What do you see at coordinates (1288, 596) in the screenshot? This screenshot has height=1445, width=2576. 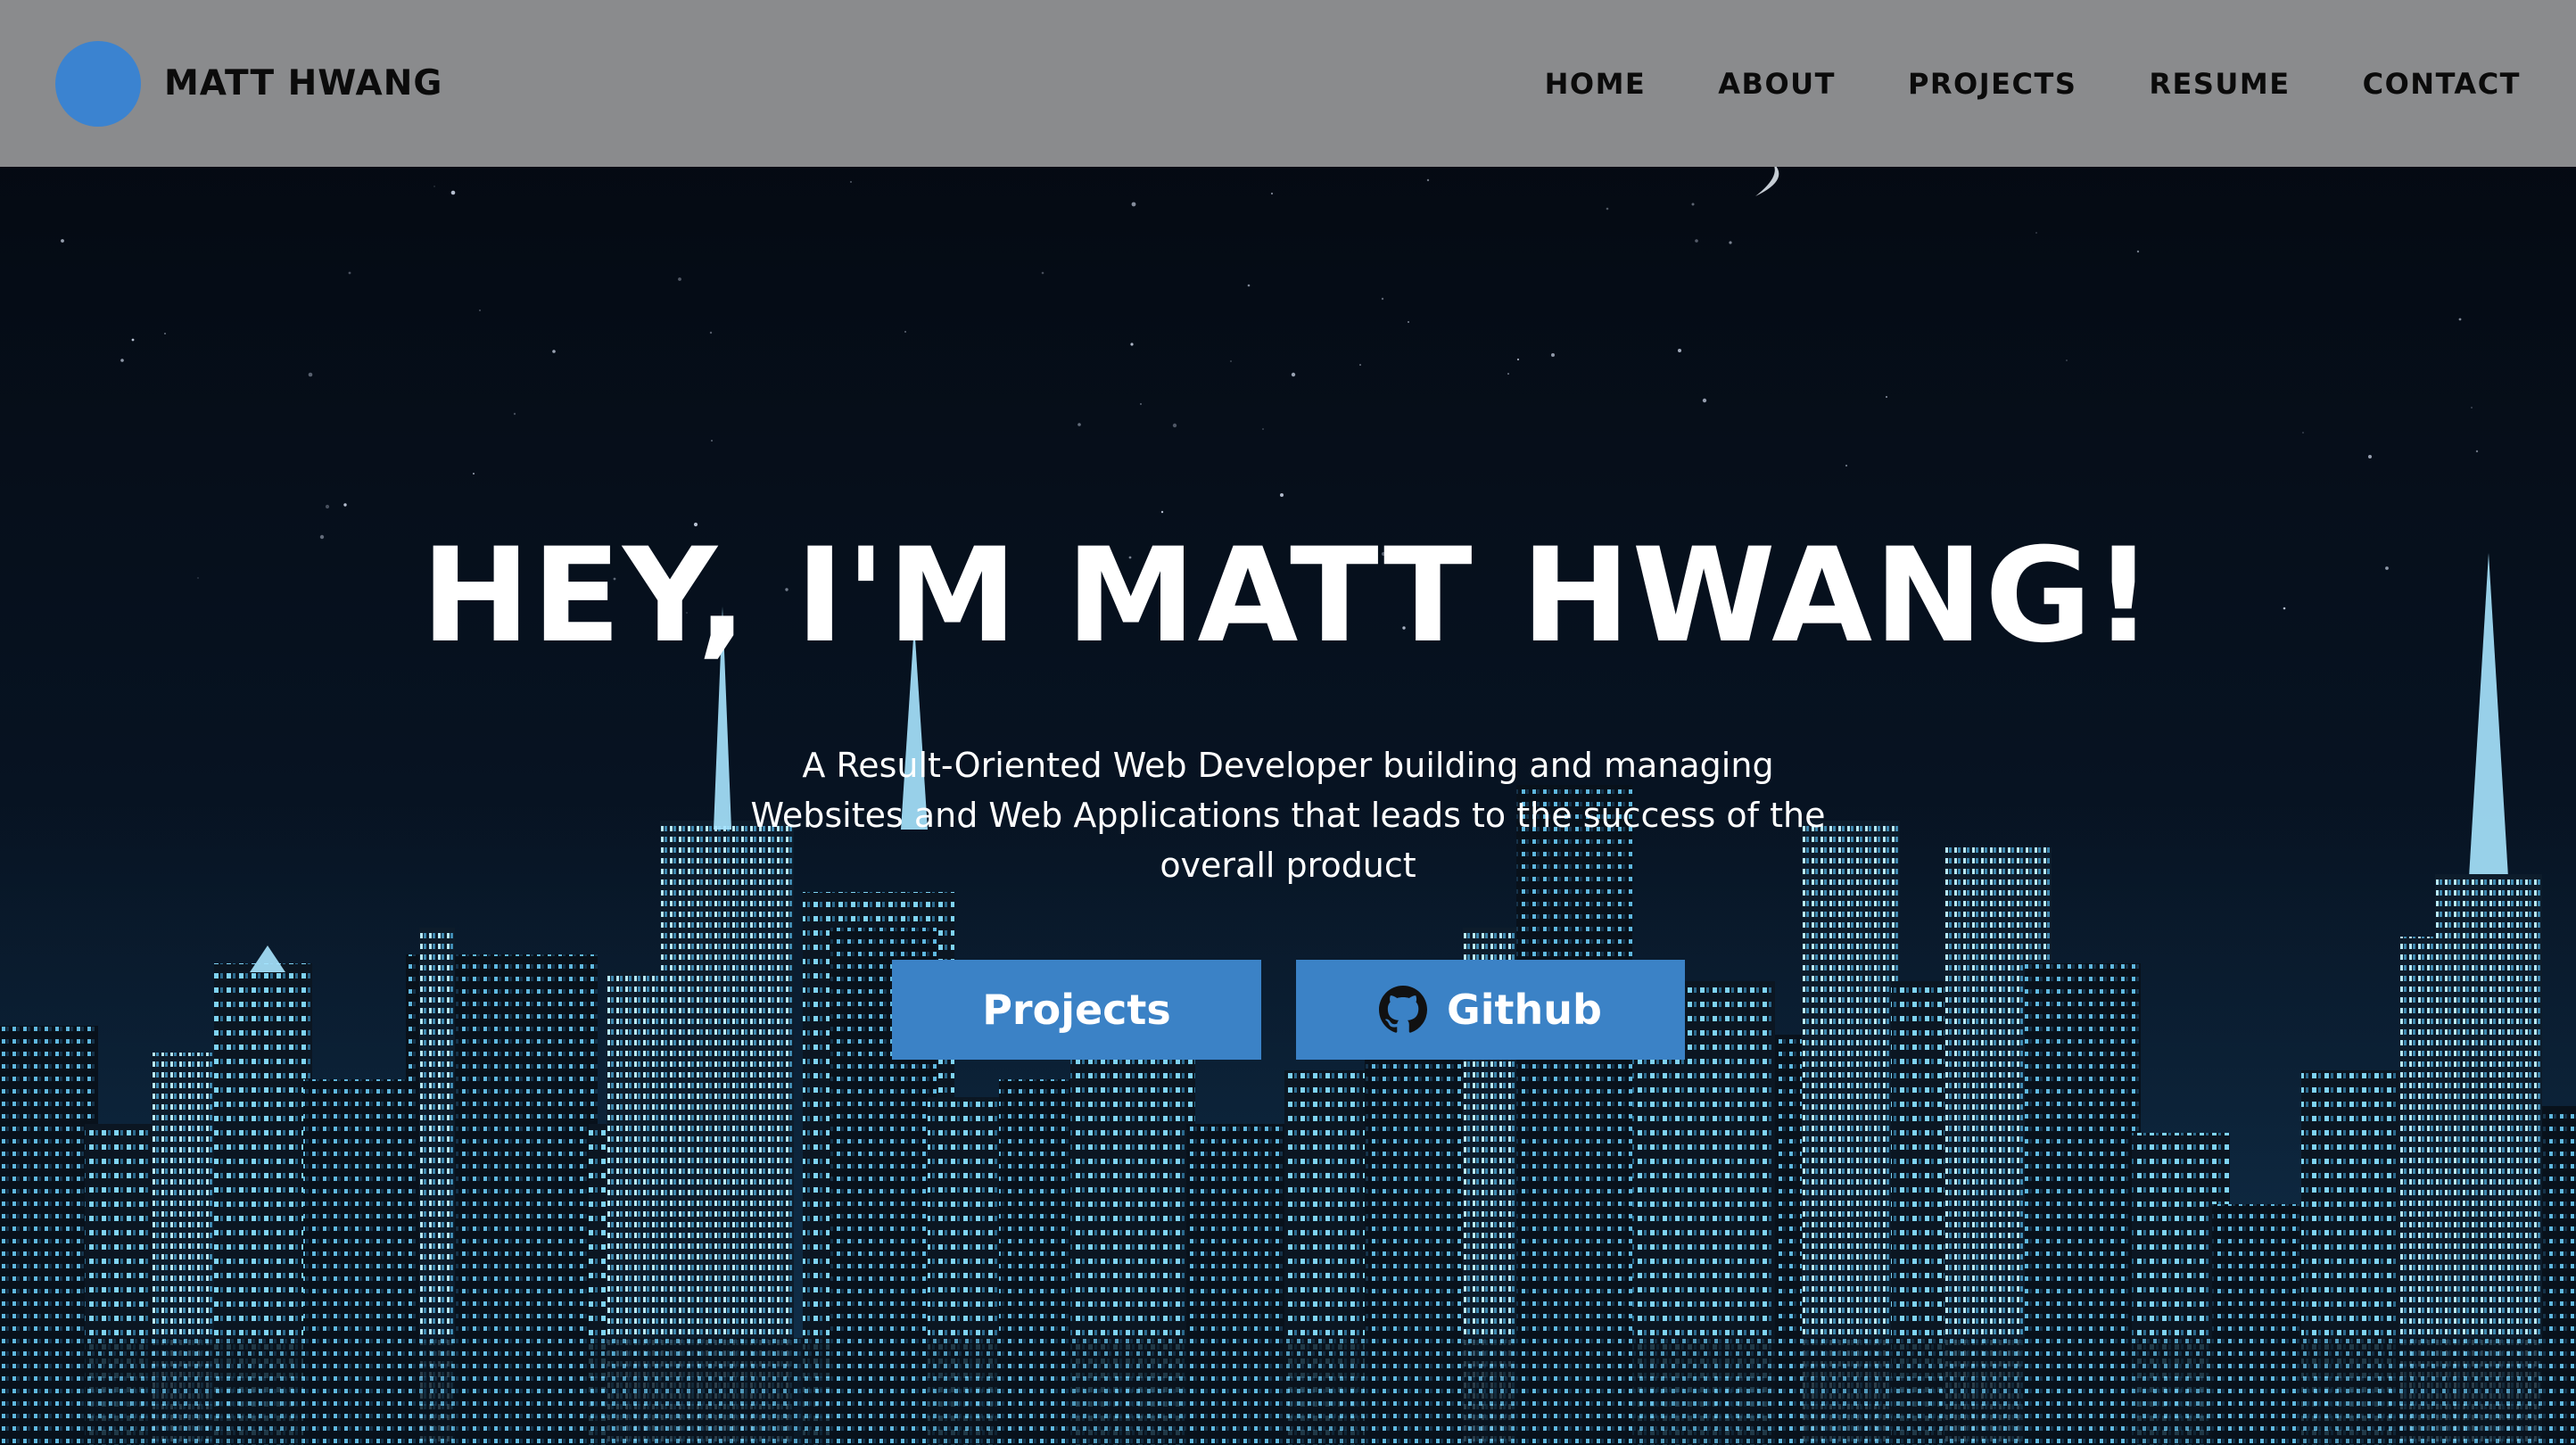 I see `hero-title: HEY, I'M MATT HWANG!` at bounding box center [1288, 596].